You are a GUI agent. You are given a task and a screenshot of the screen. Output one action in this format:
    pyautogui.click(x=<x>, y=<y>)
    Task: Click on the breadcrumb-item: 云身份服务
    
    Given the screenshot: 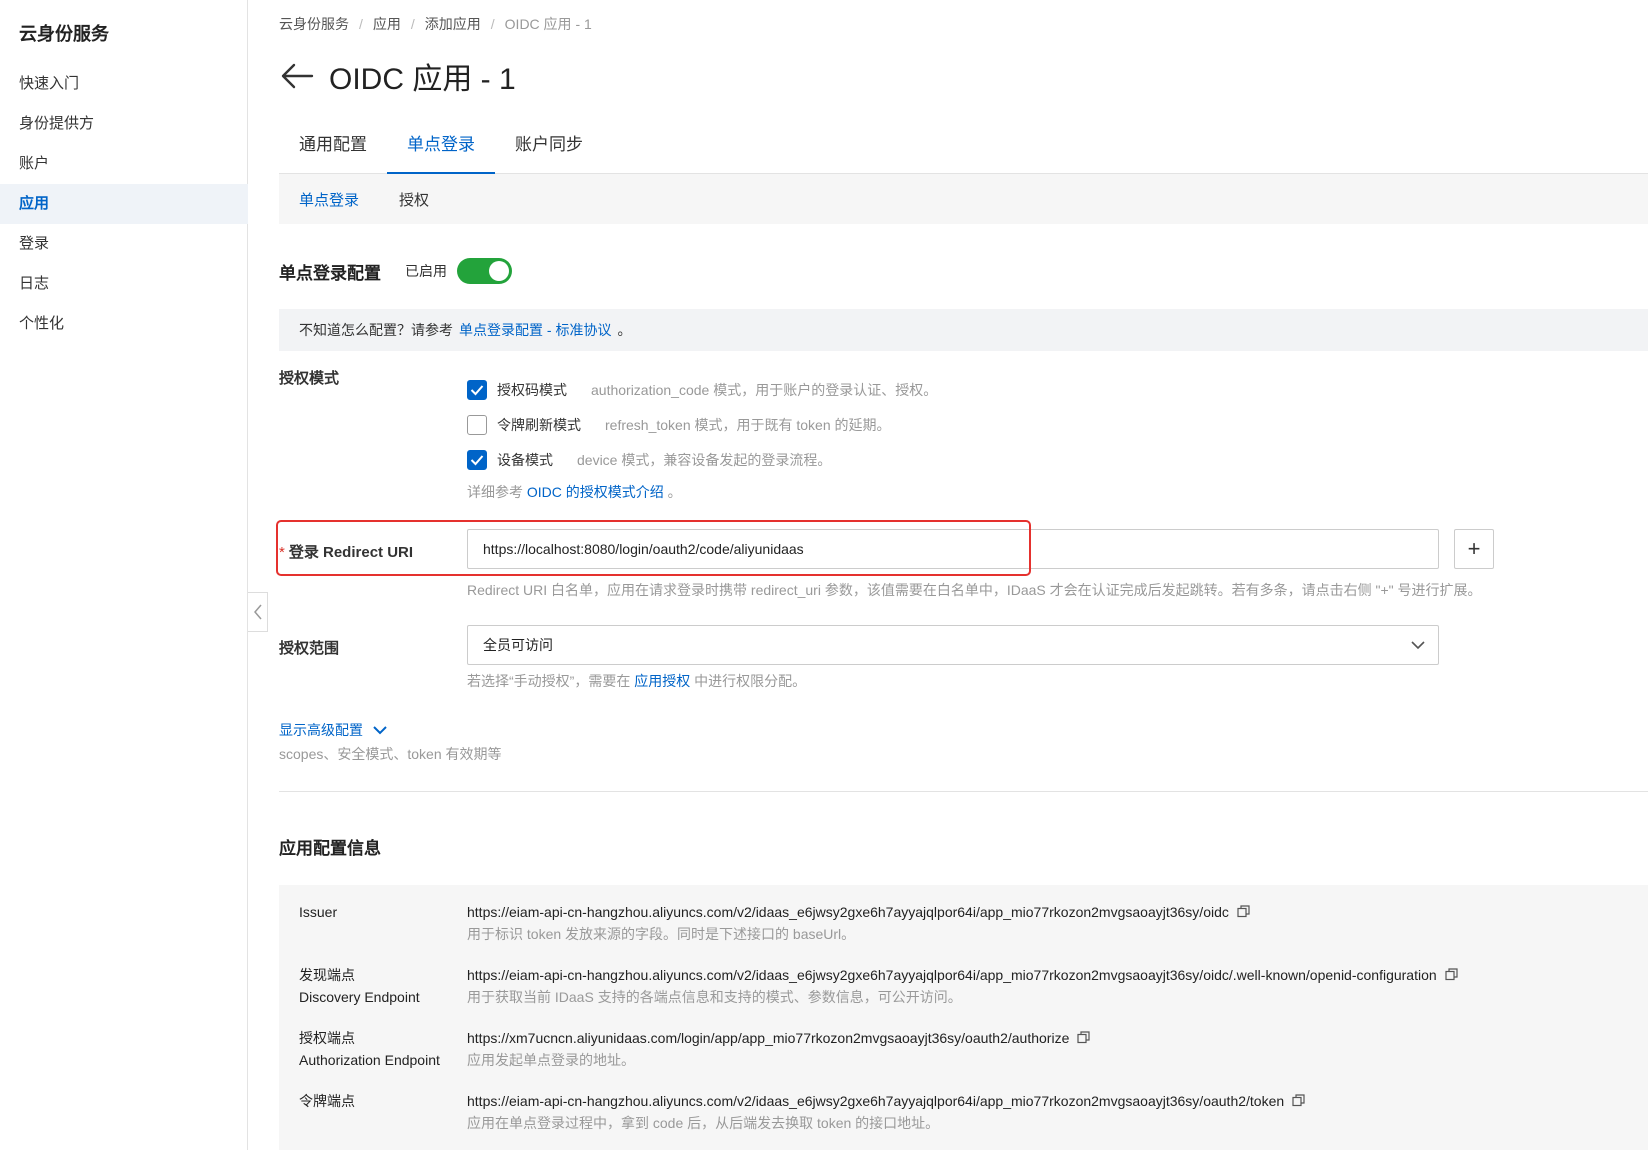 What is the action you would take?
    pyautogui.click(x=314, y=24)
    